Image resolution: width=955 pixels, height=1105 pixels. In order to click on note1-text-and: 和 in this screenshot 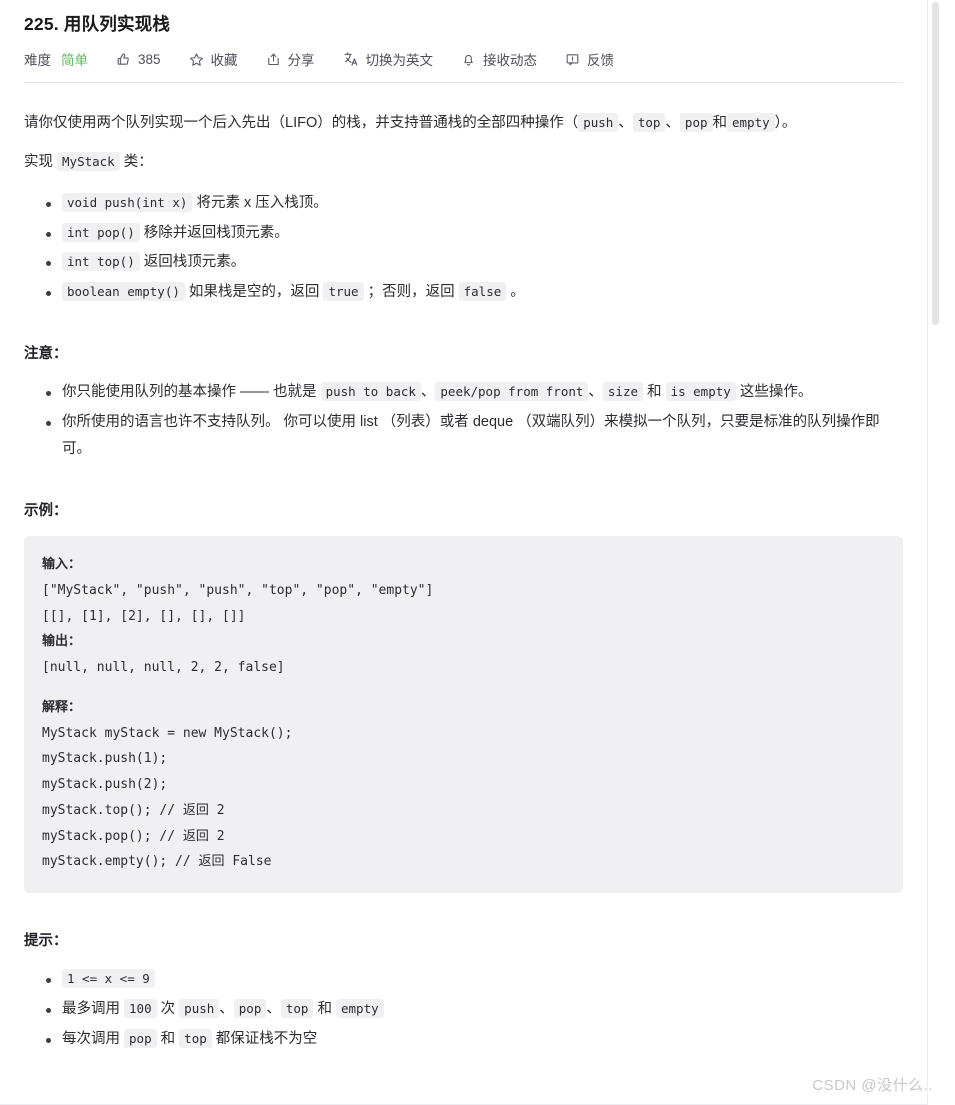, I will do `click(654, 392)`.